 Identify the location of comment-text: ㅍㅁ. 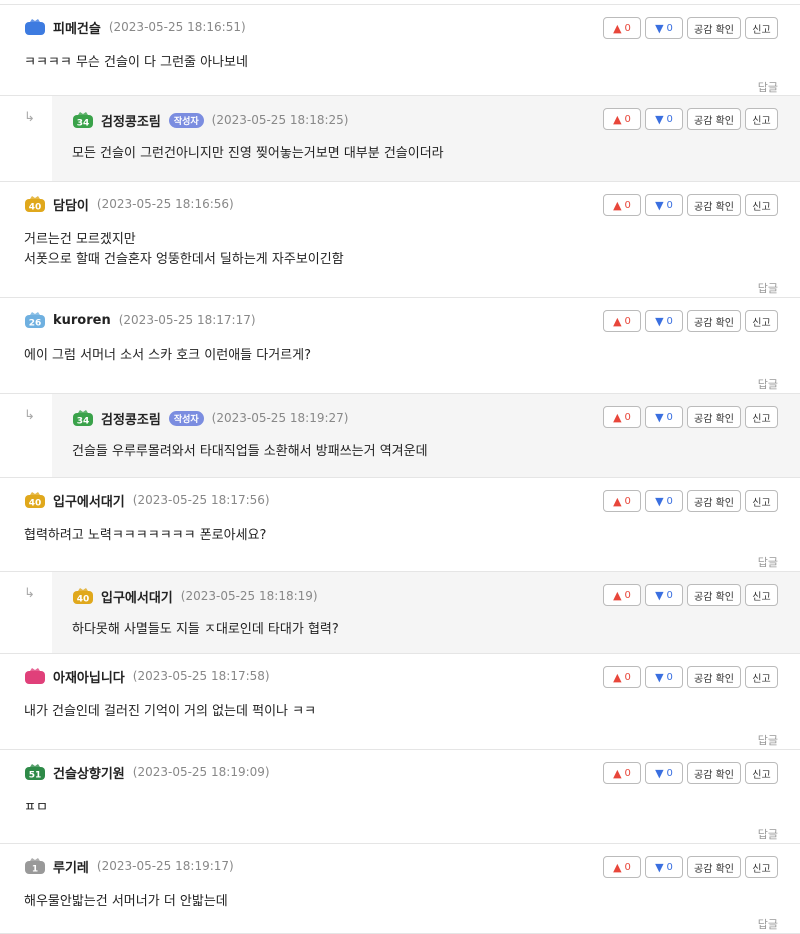
(36, 807).